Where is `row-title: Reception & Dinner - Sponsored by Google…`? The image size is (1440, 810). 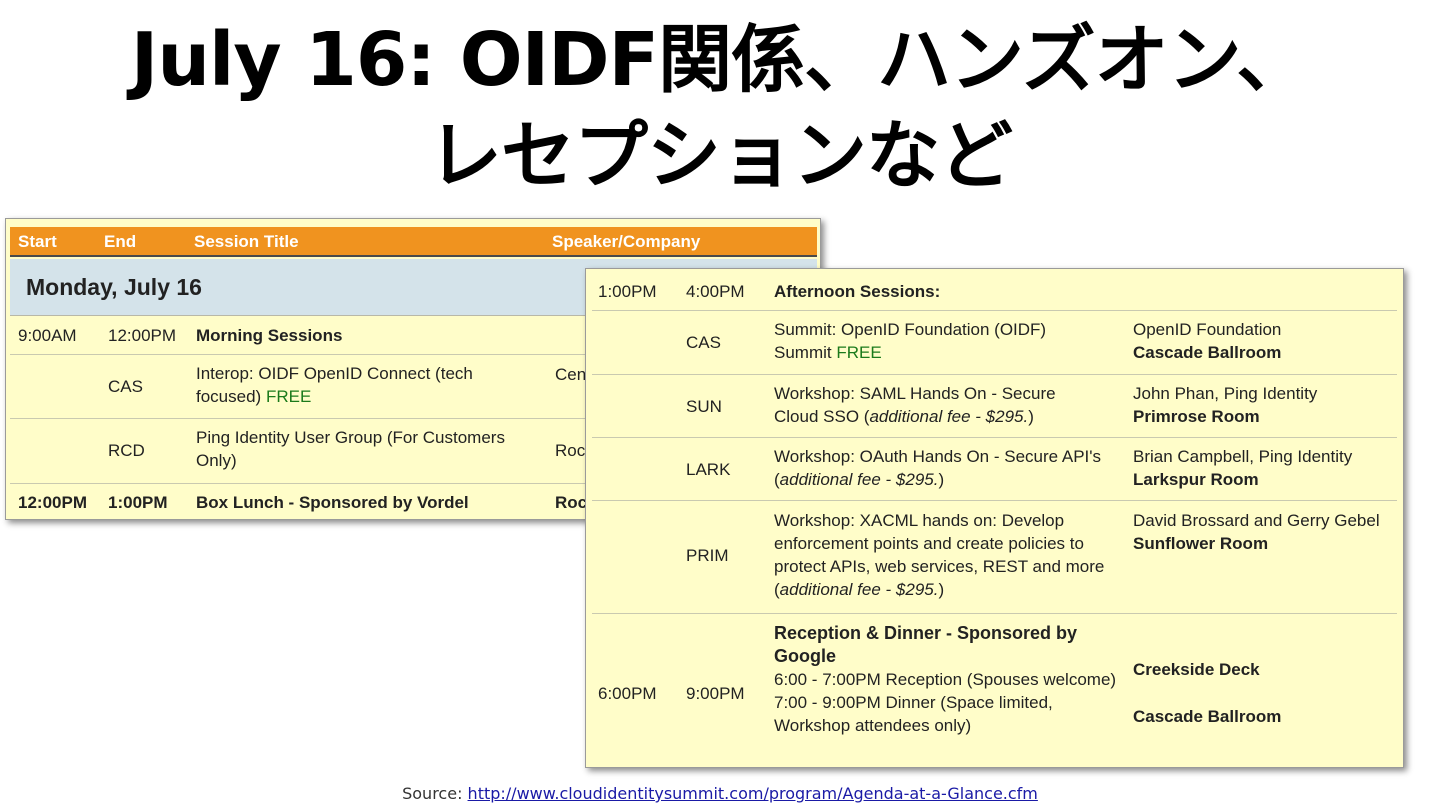 row-title: Reception & Dinner - Sponsored by Google… is located at coordinates (946, 679).